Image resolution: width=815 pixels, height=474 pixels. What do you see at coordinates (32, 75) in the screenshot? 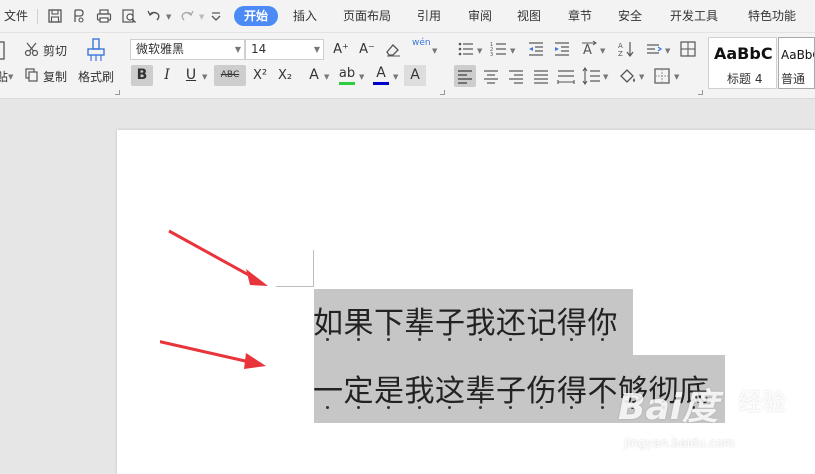
I see `copy-icon` at bounding box center [32, 75].